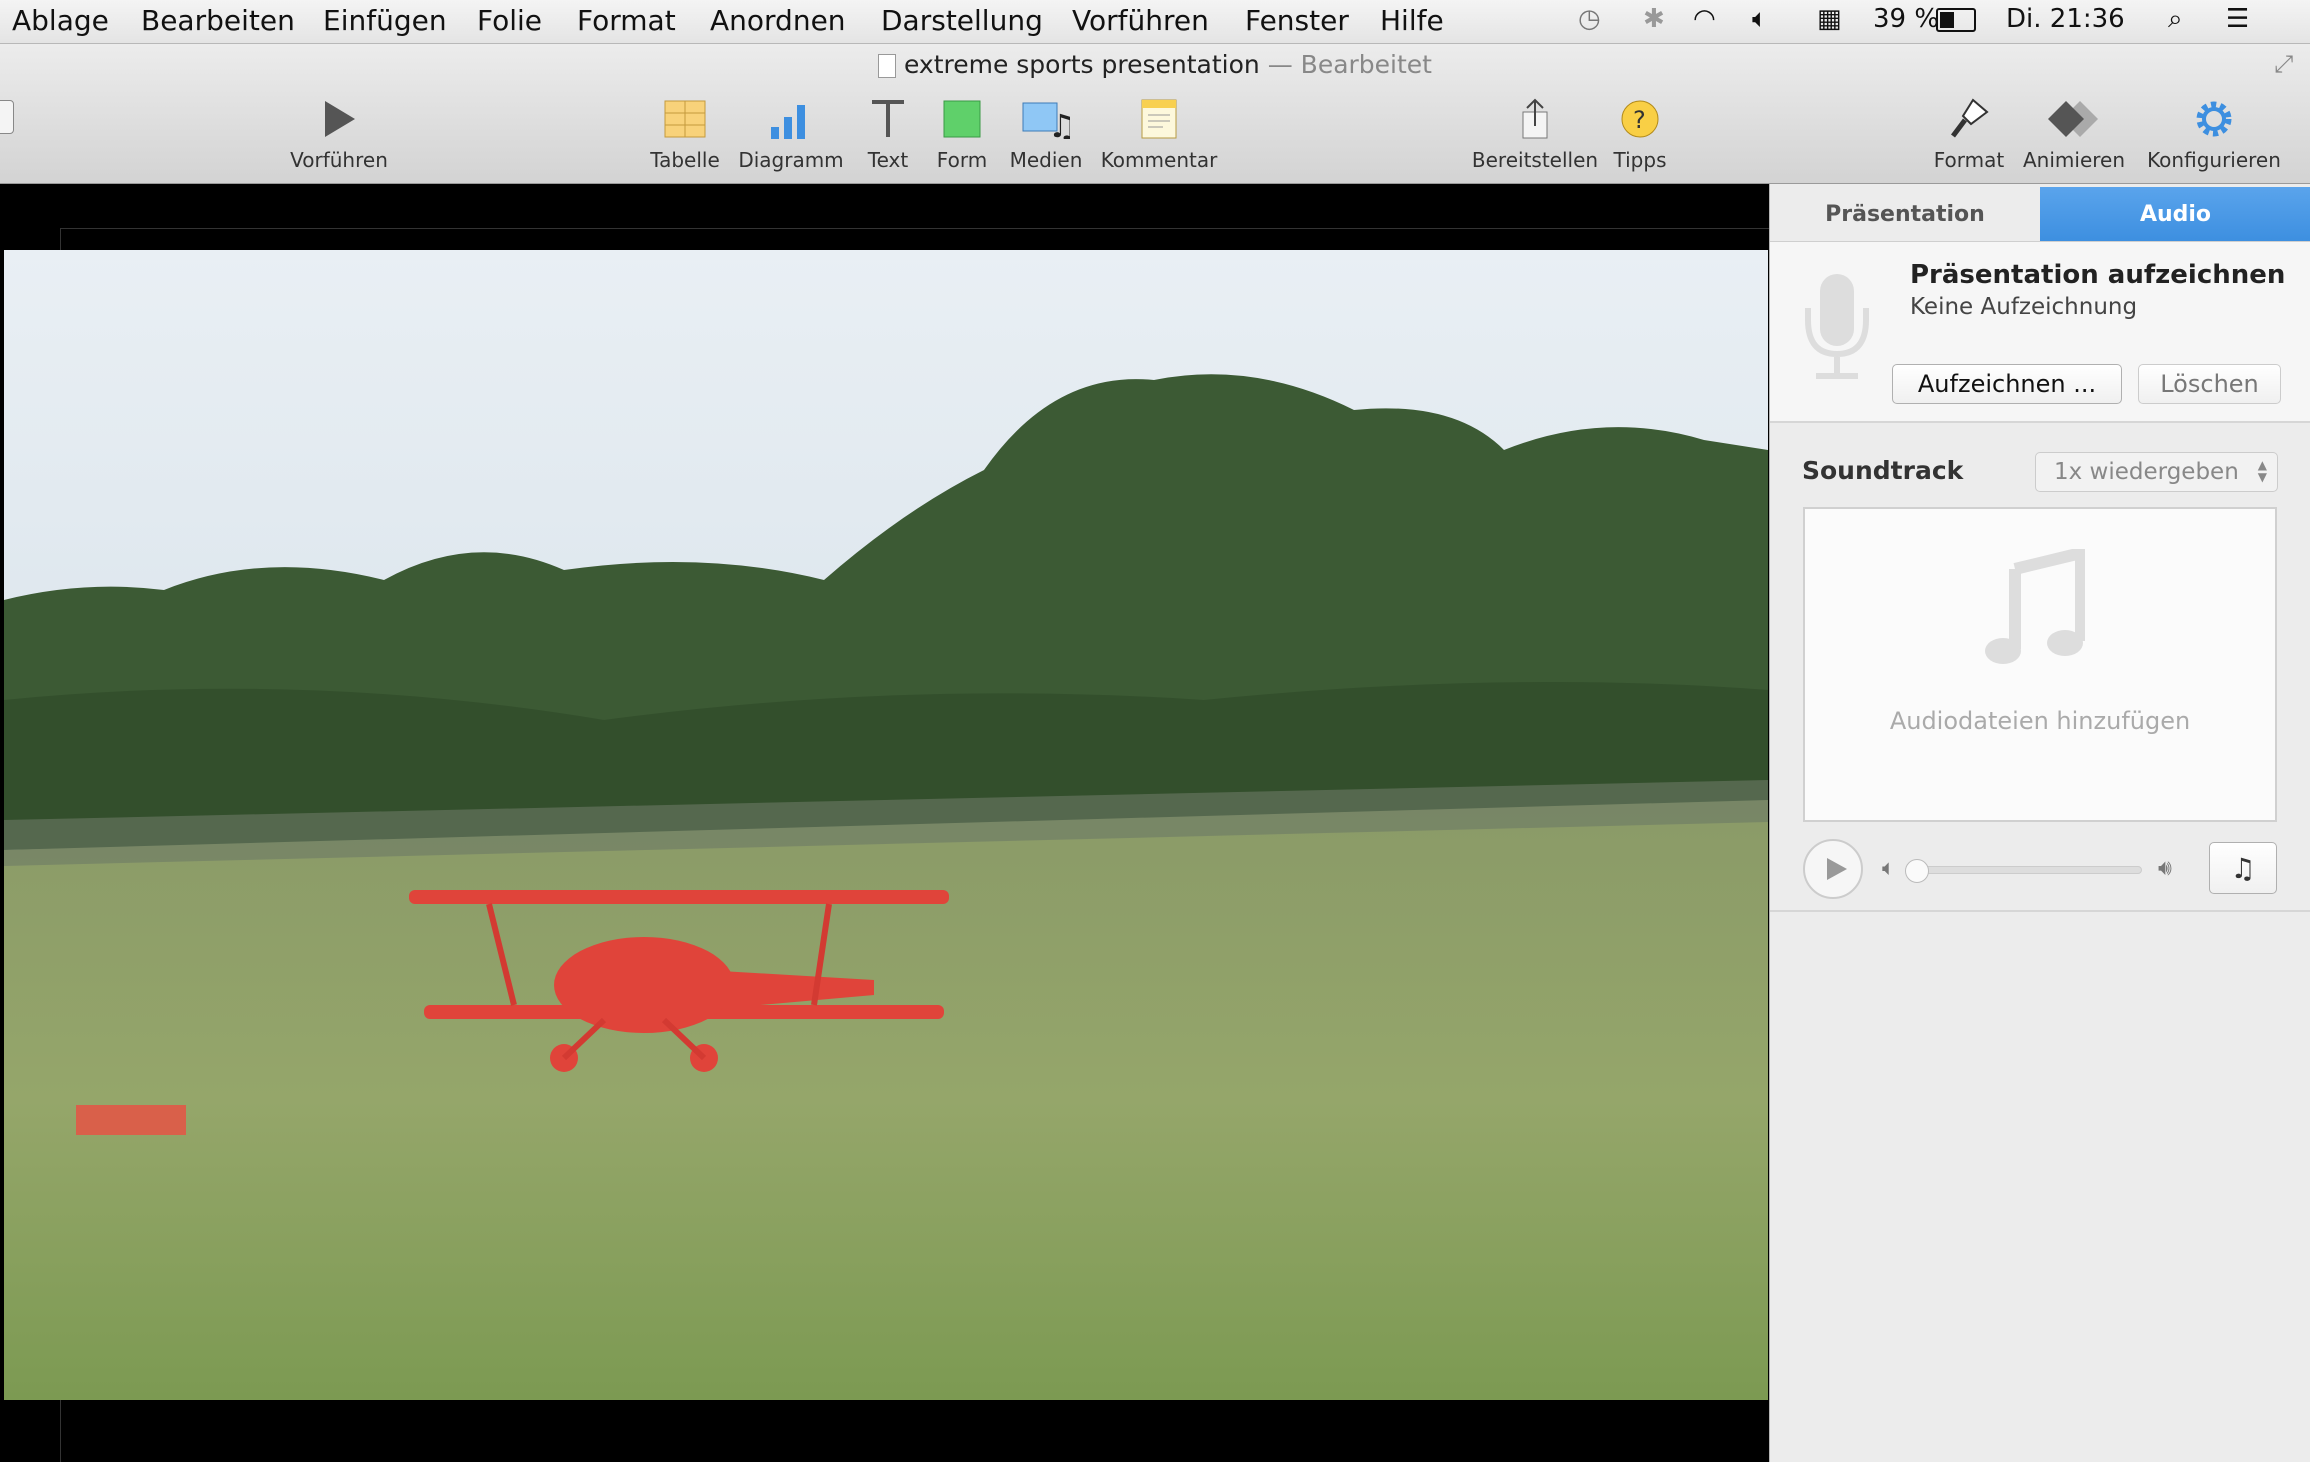 The width and height of the screenshot is (2310, 1462). Describe the element at coordinates (1640, 160) in the screenshot. I see `tips-label: Tipps` at that location.